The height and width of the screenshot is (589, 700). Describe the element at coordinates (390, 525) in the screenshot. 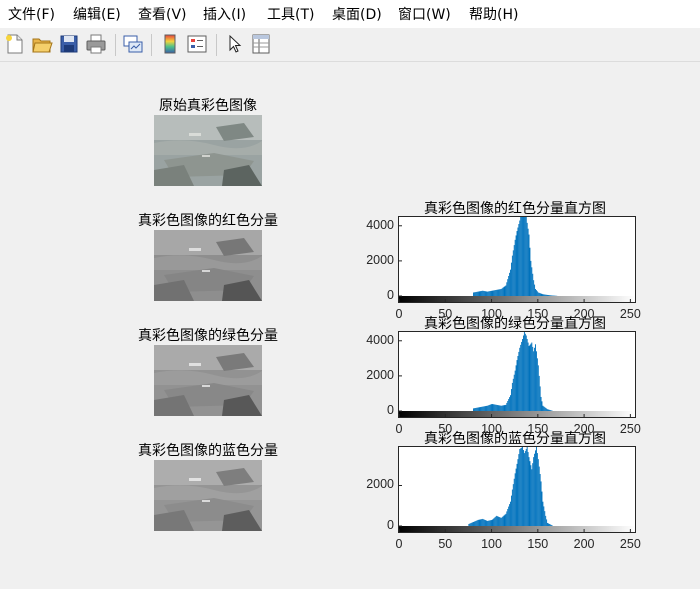

I see `y-tick-label: 0` at that location.